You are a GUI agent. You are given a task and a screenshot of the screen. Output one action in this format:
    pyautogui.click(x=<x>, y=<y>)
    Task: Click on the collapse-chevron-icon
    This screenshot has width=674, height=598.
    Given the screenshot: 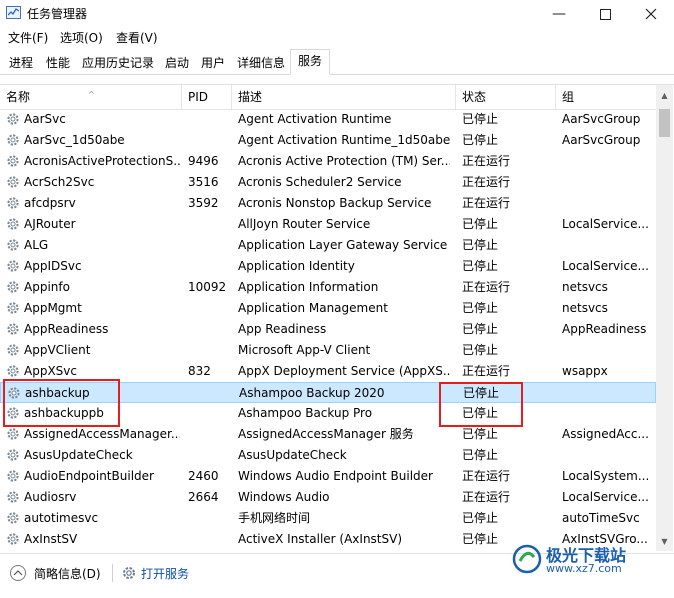 What is the action you would take?
    pyautogui.click(x=18, y=573)
    